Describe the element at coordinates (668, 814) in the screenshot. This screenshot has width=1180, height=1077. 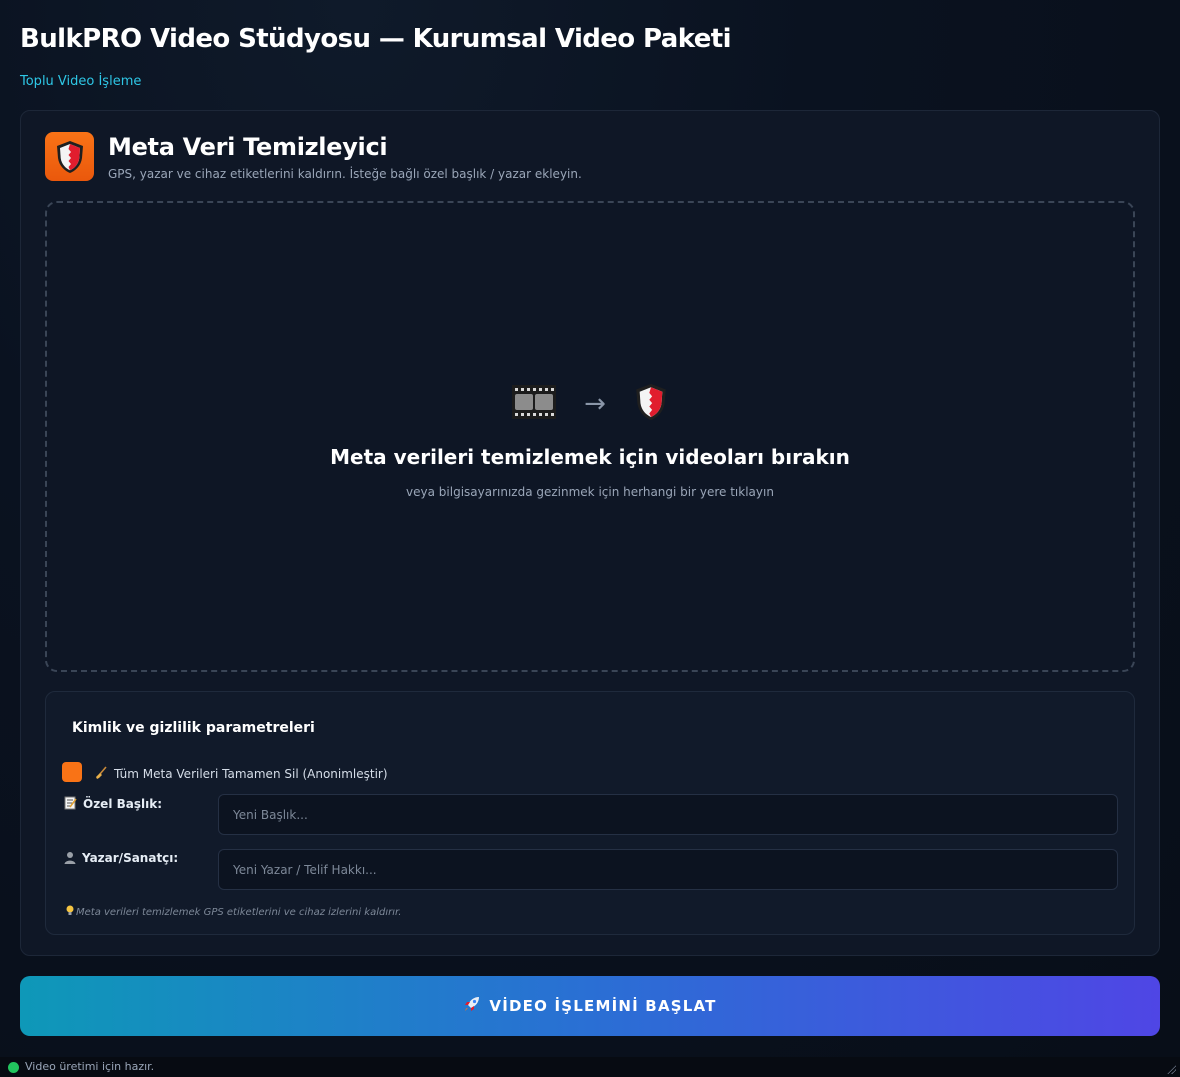
I see `custom-title-input` at that location.